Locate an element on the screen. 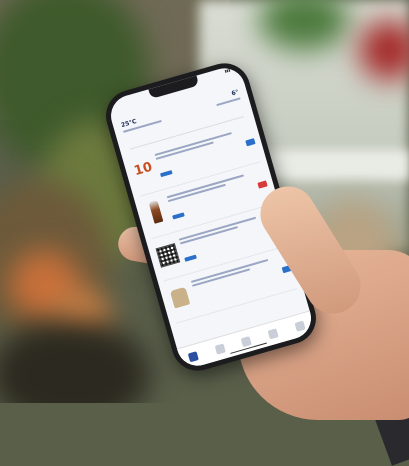 The width and height of the screenshot is (409, 466). sack-image is located at coordinates (180, 297).